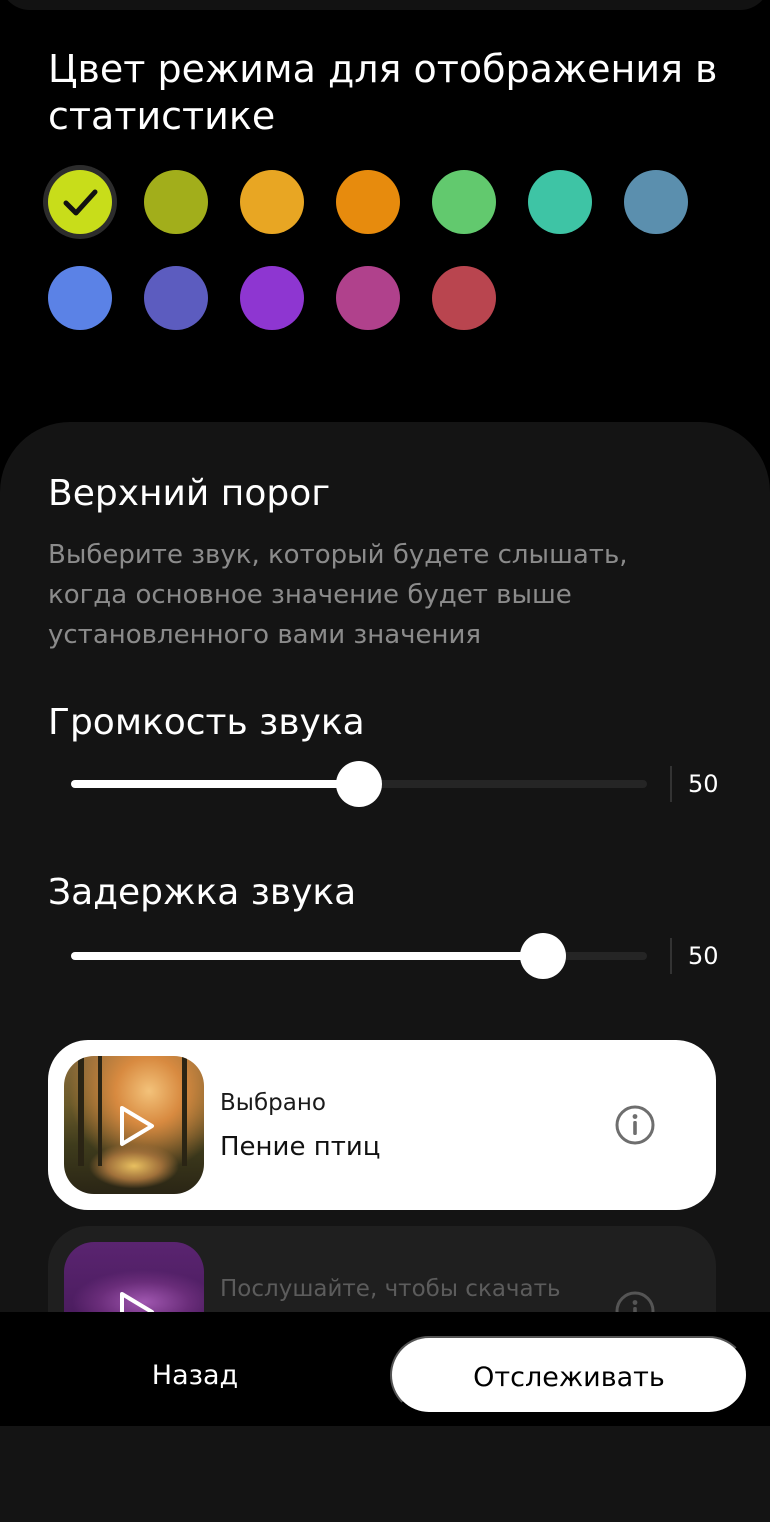  Describe the element at coordinates (635, 1125) in the screenshot. I see `info-icon` at that location.